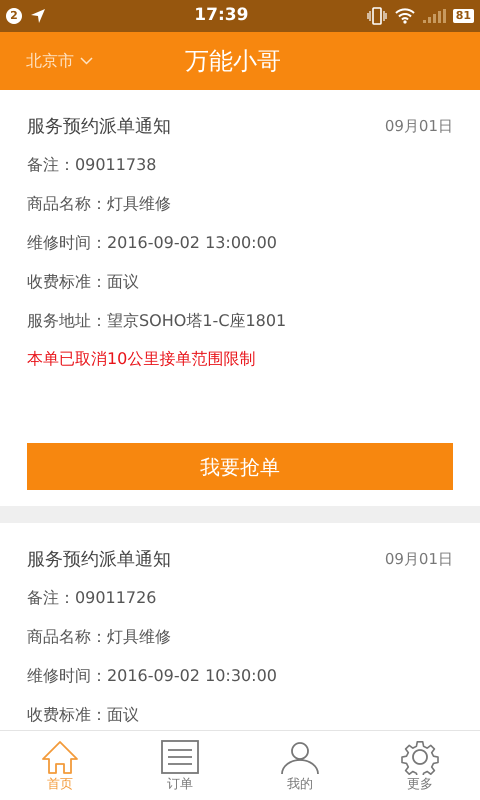 This screenshot has height=800, width=480. Describe the element at coordinates (67, 321) in the screenshot. I see `field-label: 服务地址：` at that location.